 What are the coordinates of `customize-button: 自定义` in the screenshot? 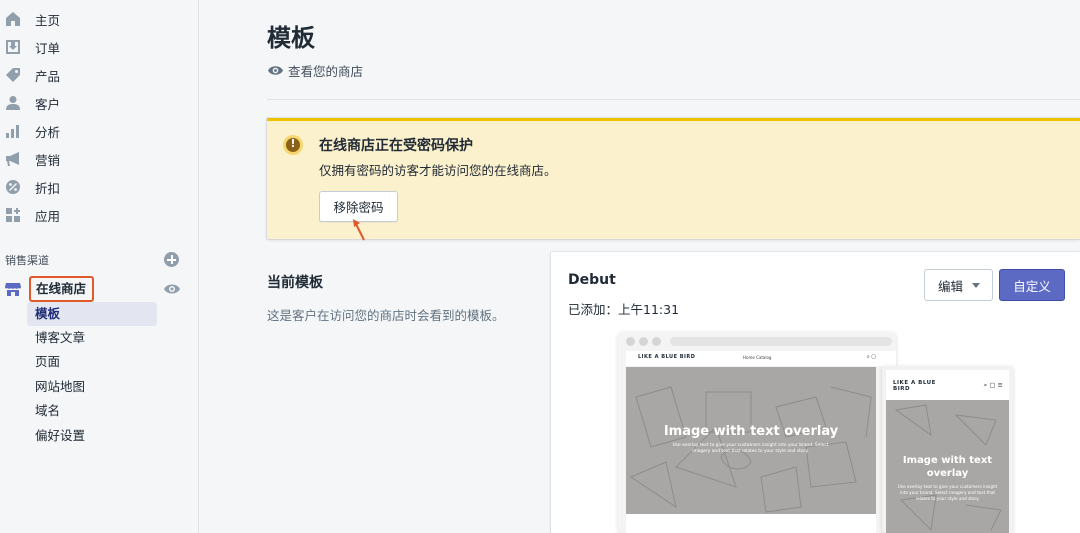 It's located at (1032, 285).